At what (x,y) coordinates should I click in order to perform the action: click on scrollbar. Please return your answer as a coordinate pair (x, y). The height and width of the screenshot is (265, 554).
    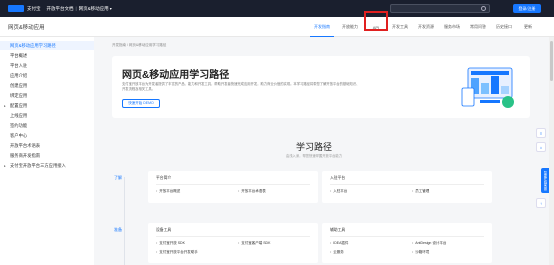
    Looking at the image, I should click on (551, 151).